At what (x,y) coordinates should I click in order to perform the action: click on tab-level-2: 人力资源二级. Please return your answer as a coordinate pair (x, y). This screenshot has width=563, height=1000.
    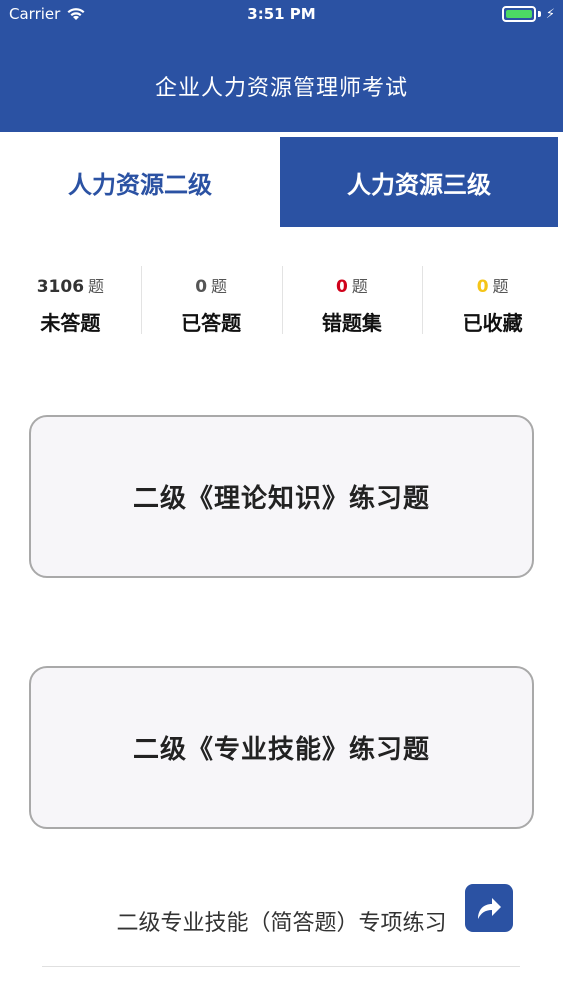
    Looking at the image, I should click on (140, 182).